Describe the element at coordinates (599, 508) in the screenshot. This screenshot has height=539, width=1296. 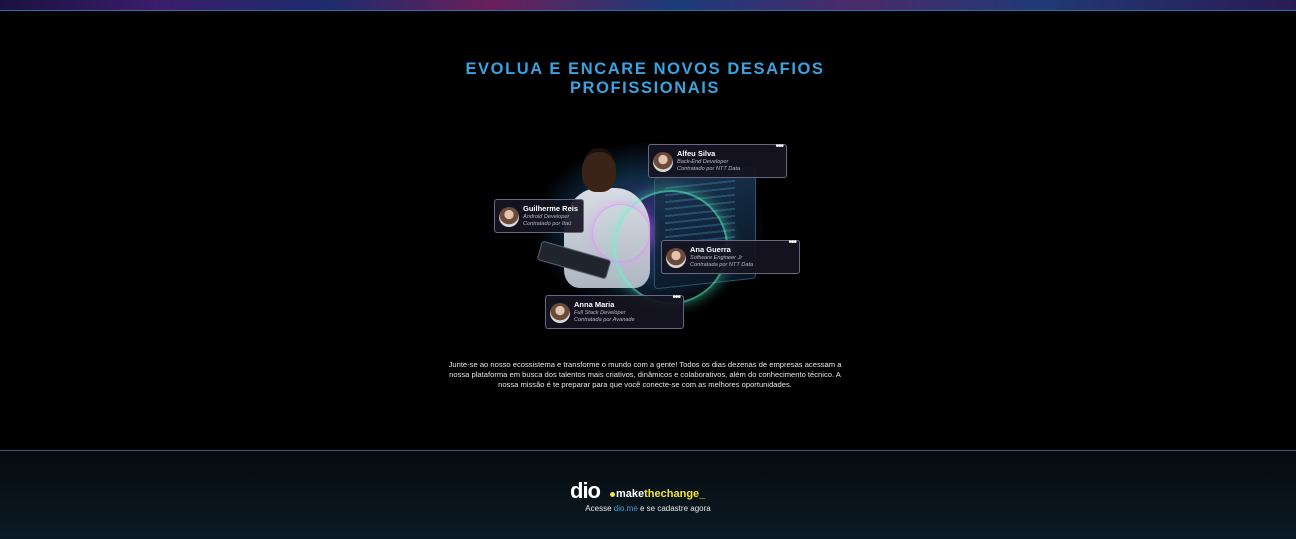
I see `cta-prefix: Acesse` at that location.